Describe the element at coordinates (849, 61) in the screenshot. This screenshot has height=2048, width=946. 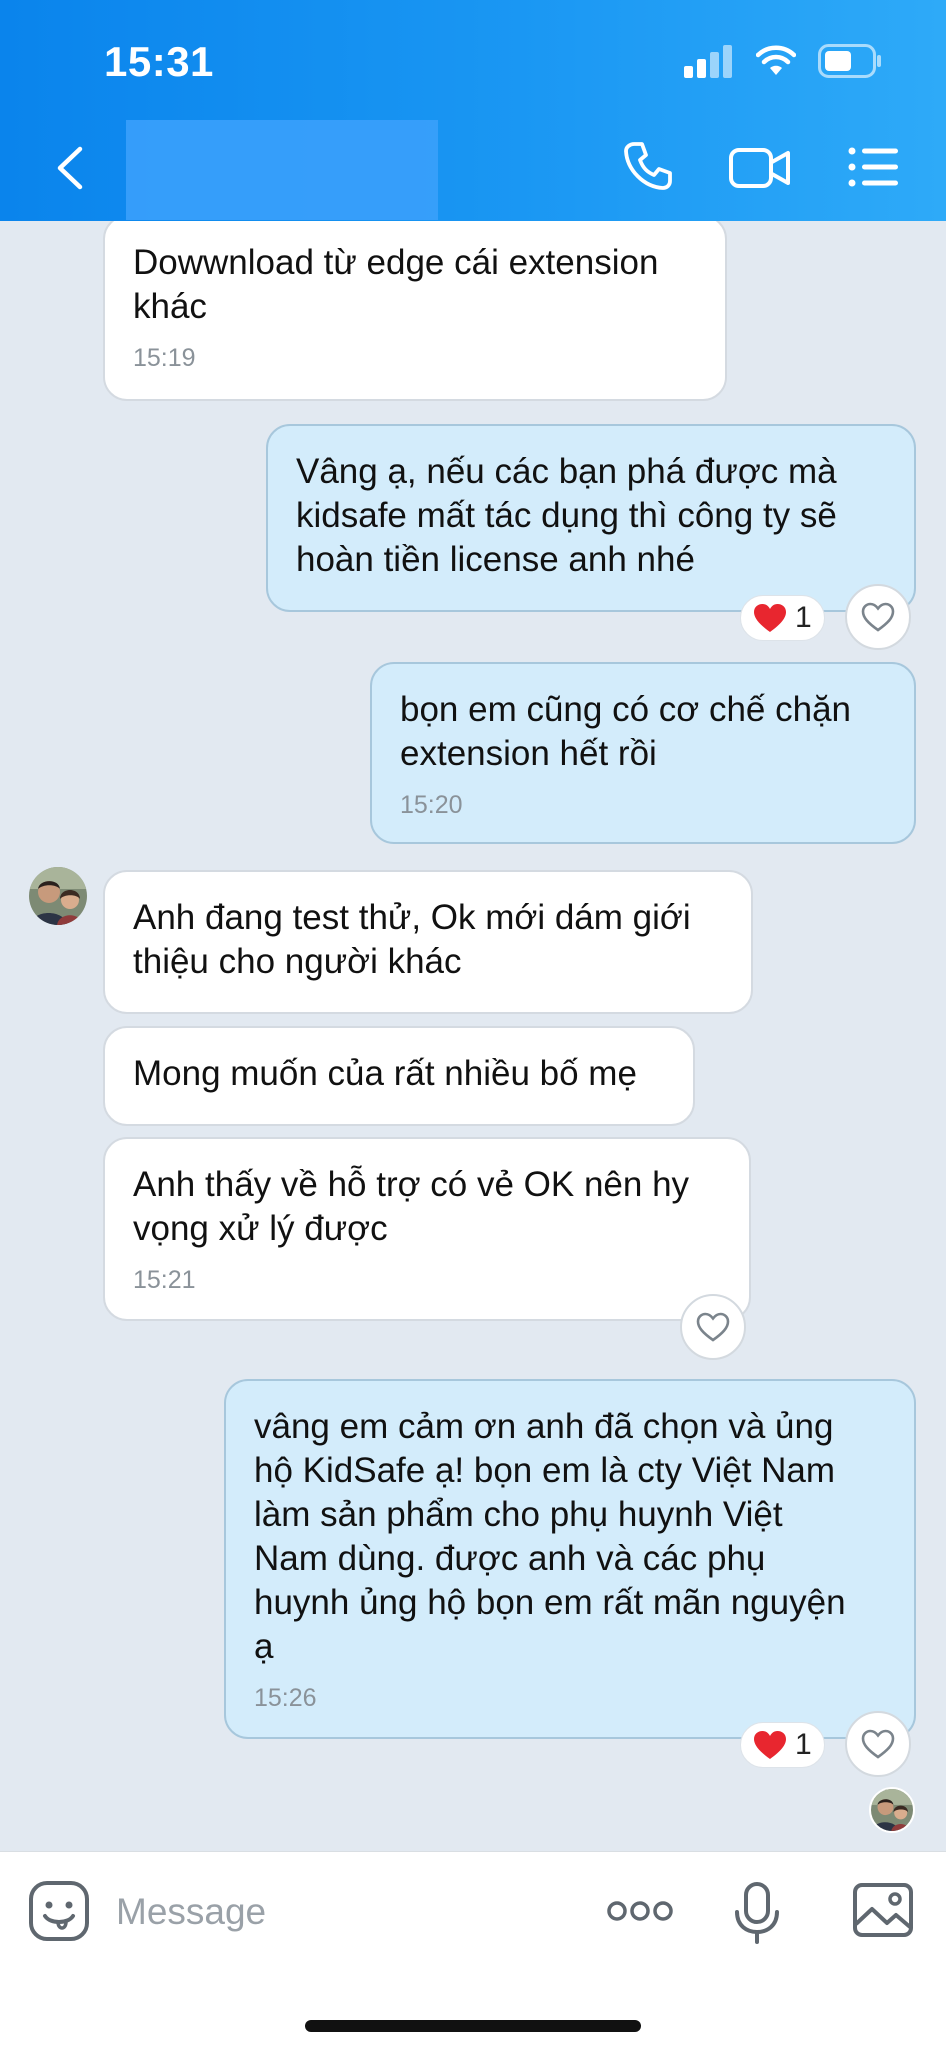
I see `battery-icon` at that location.